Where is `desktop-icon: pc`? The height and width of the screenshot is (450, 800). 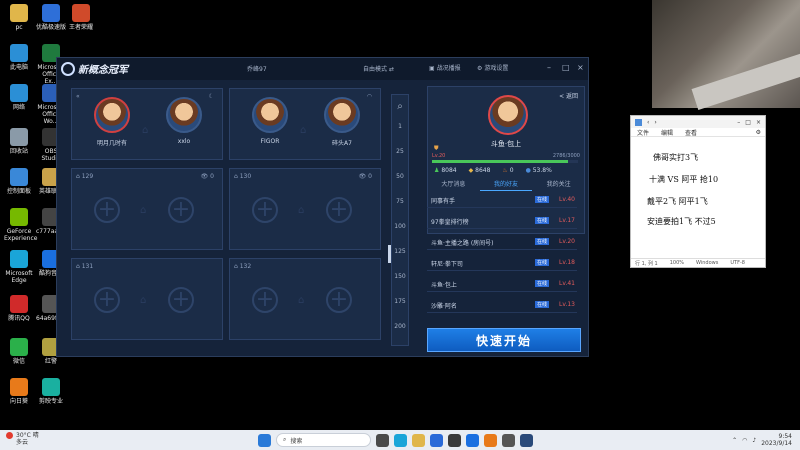
desktop-icon: pc is located at coordinates (19, 17).